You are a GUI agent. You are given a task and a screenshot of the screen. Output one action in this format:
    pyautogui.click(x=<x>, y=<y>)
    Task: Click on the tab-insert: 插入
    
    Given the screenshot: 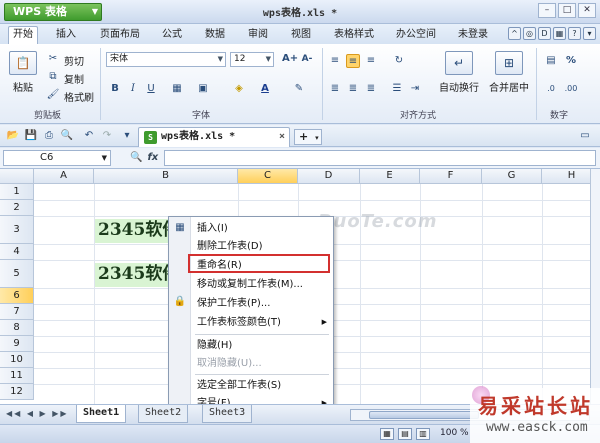 What is the action you would take?
    pyautogui.click(x=66, y=35)
    